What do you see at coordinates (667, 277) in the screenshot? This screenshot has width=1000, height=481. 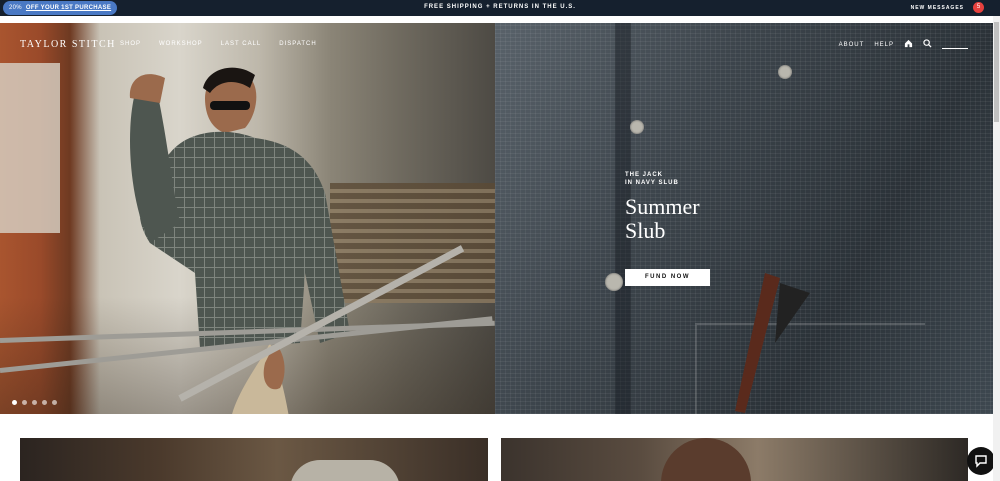 I see `fund-now-button: FUND NOW` at bounding box center [667, 277].